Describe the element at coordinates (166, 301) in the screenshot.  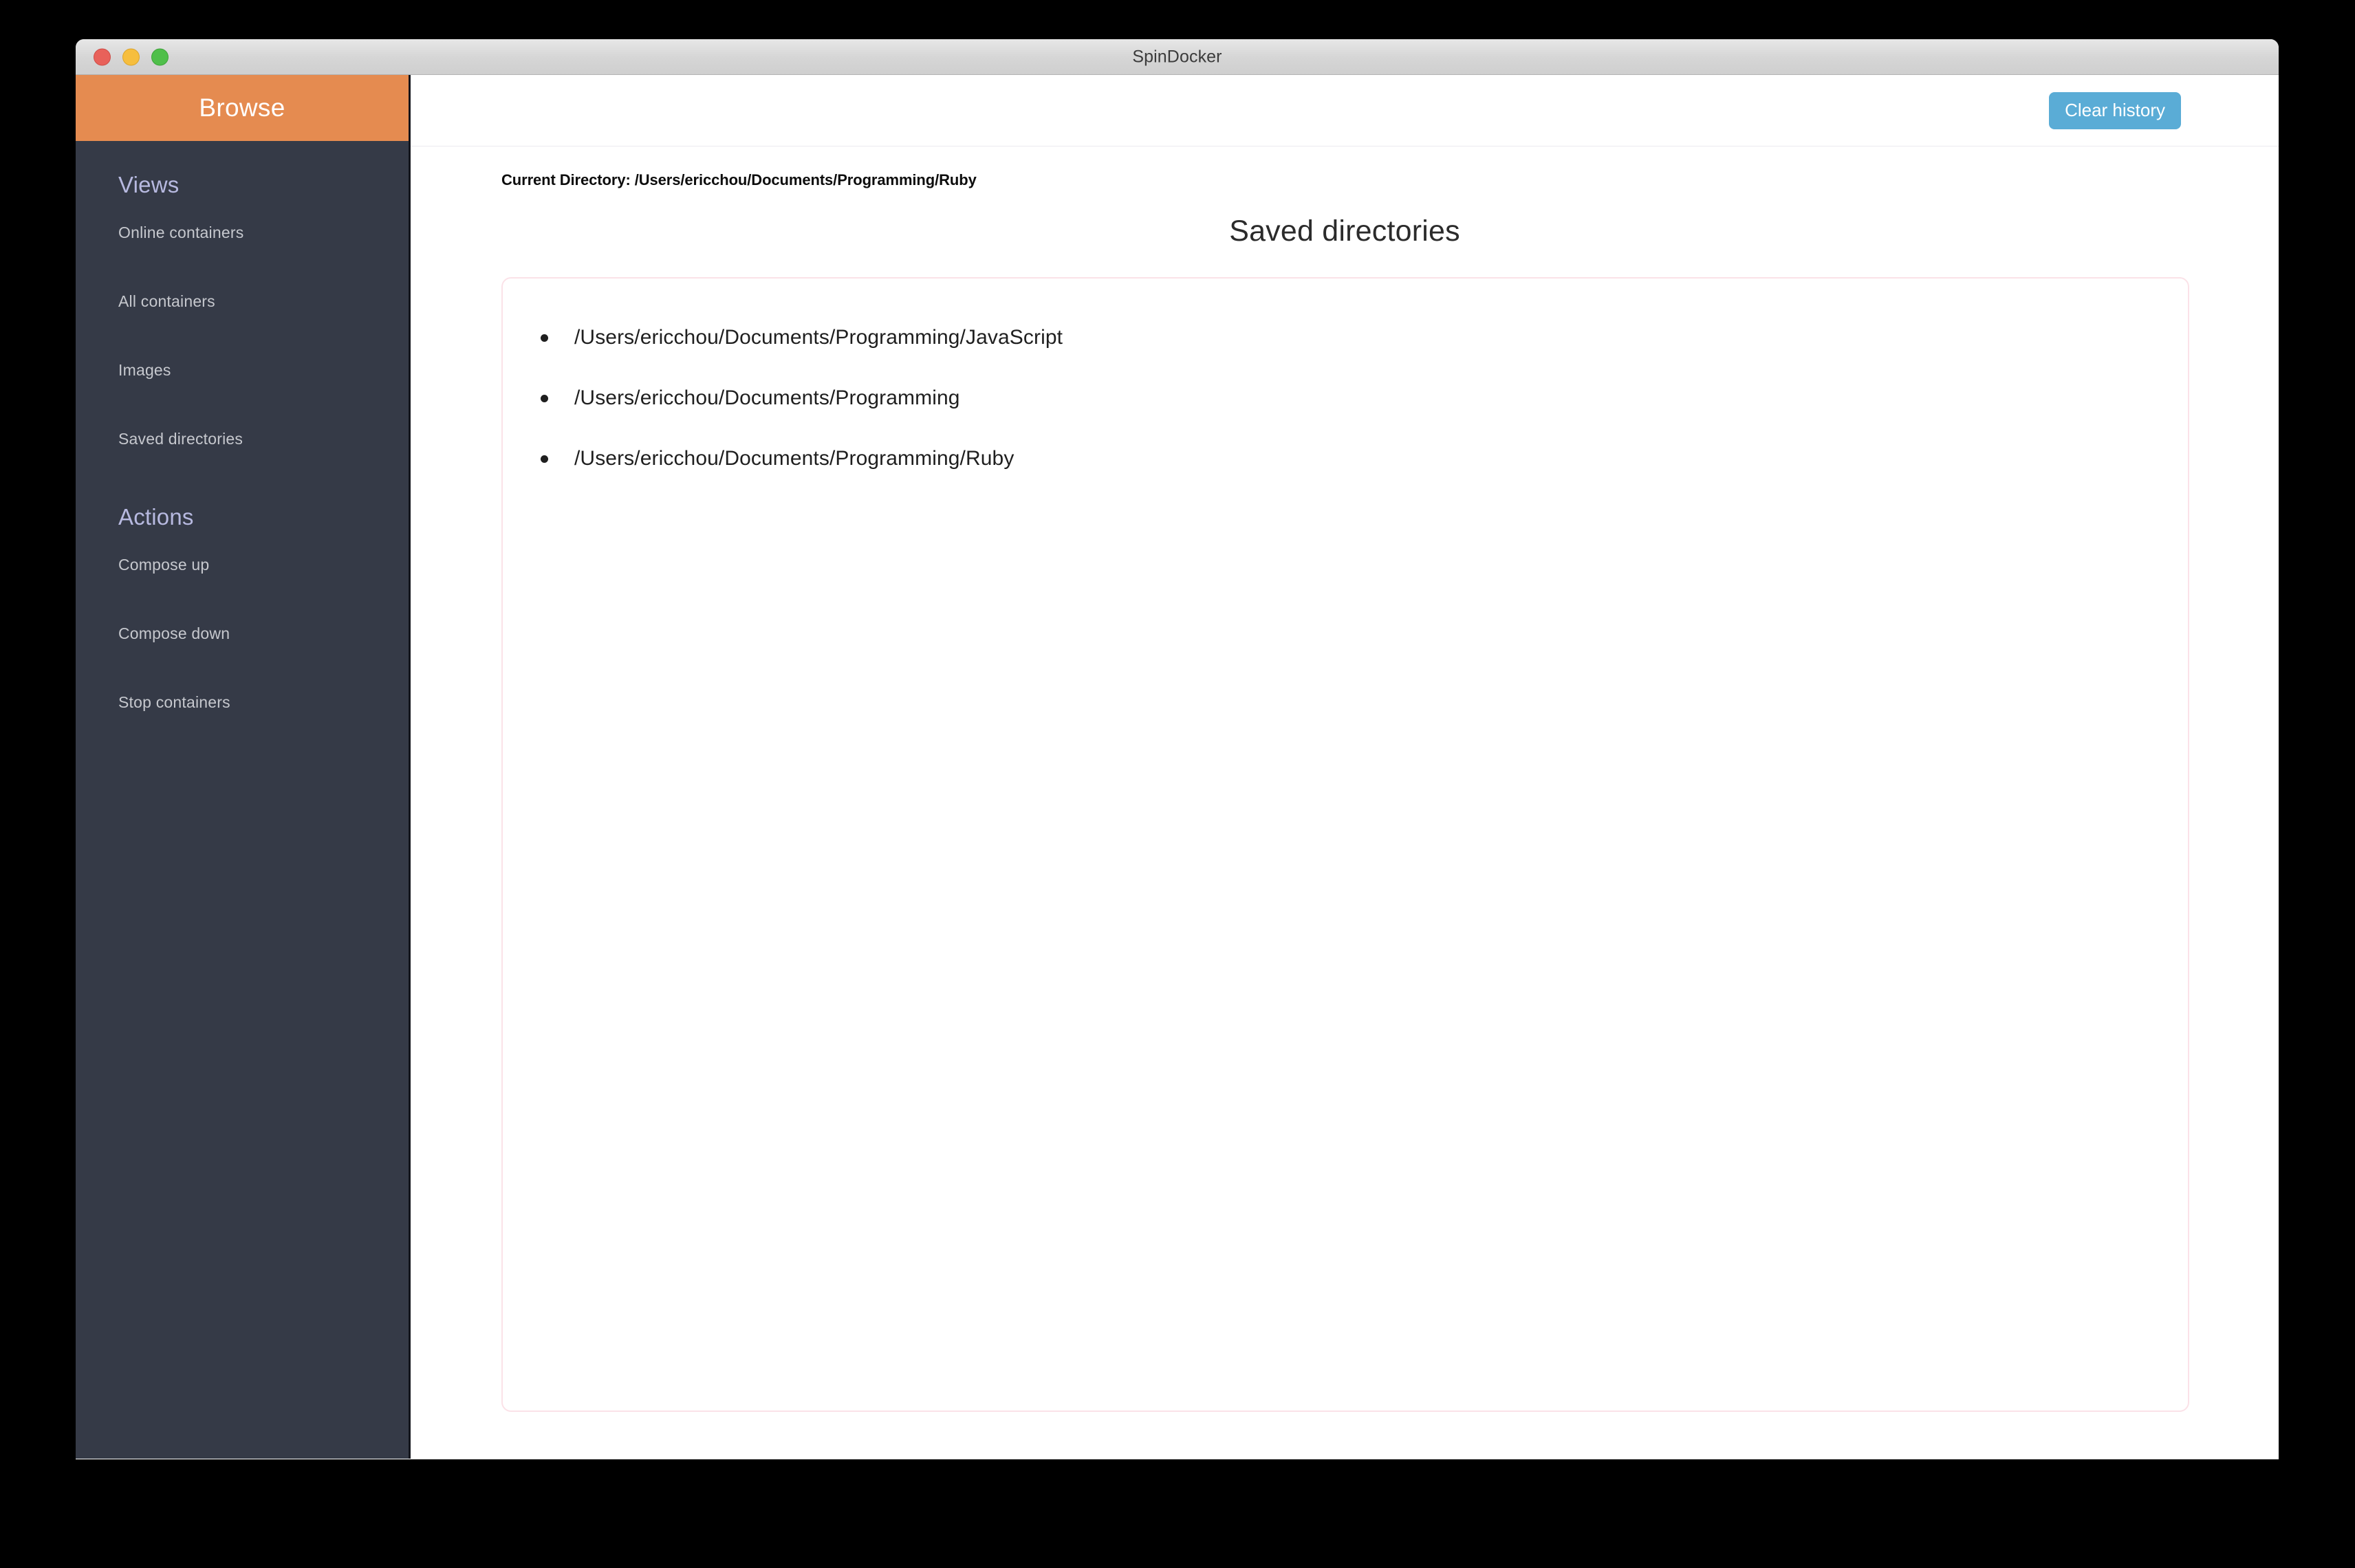
I see `sidebar-item-label: All containers` at that location.